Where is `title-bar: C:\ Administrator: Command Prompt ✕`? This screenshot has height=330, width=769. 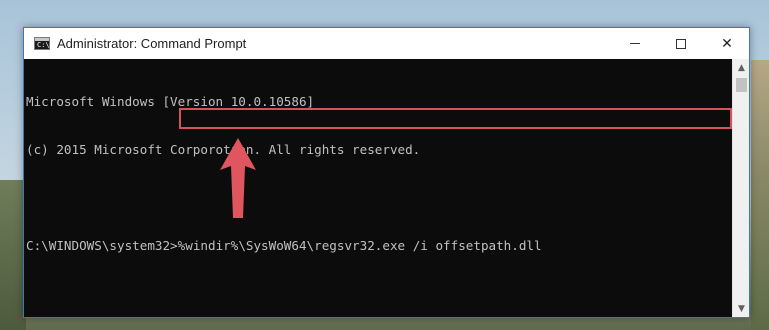 title-bar: C:\ Administrator: Command Prompt ✕ is located at coordinates (386, 43).